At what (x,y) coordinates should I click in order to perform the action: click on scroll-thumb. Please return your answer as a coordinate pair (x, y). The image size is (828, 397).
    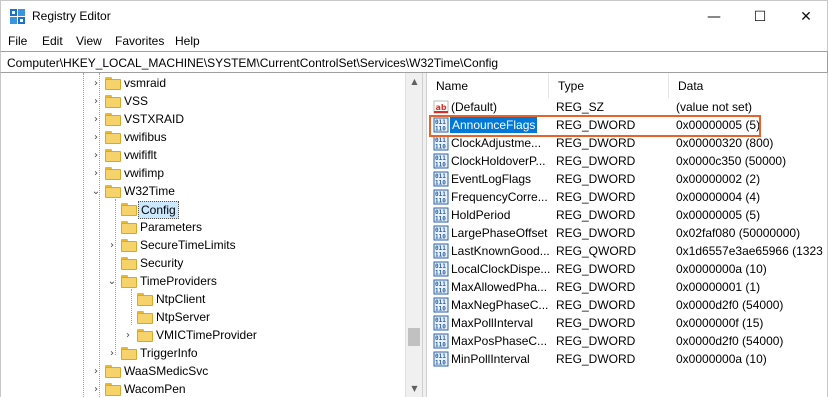
    Looking at the image, I should click on (414, 337).